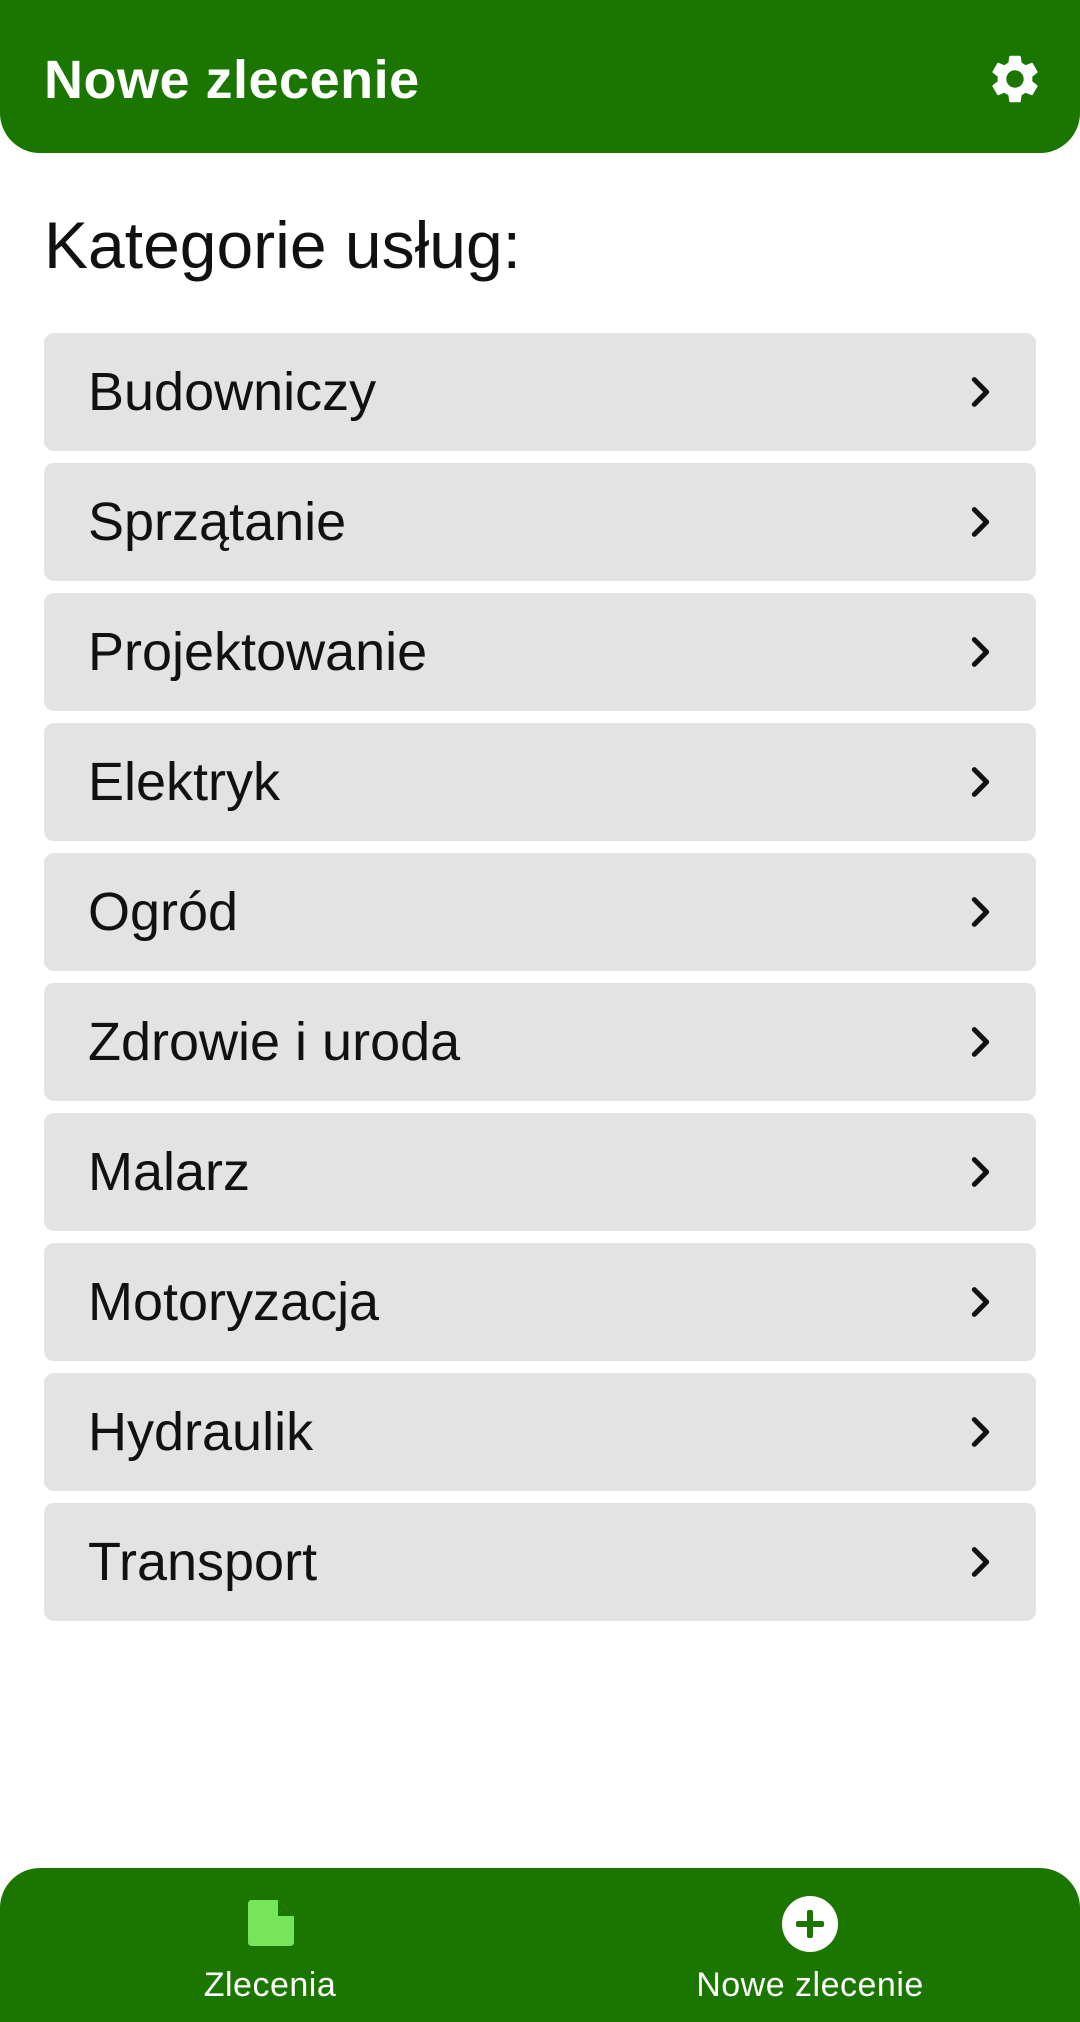  Describe the element at coordinates (540, 1302) in the screenshot. I see `category-item-motoryzacja: Motoryzacja` at that location.